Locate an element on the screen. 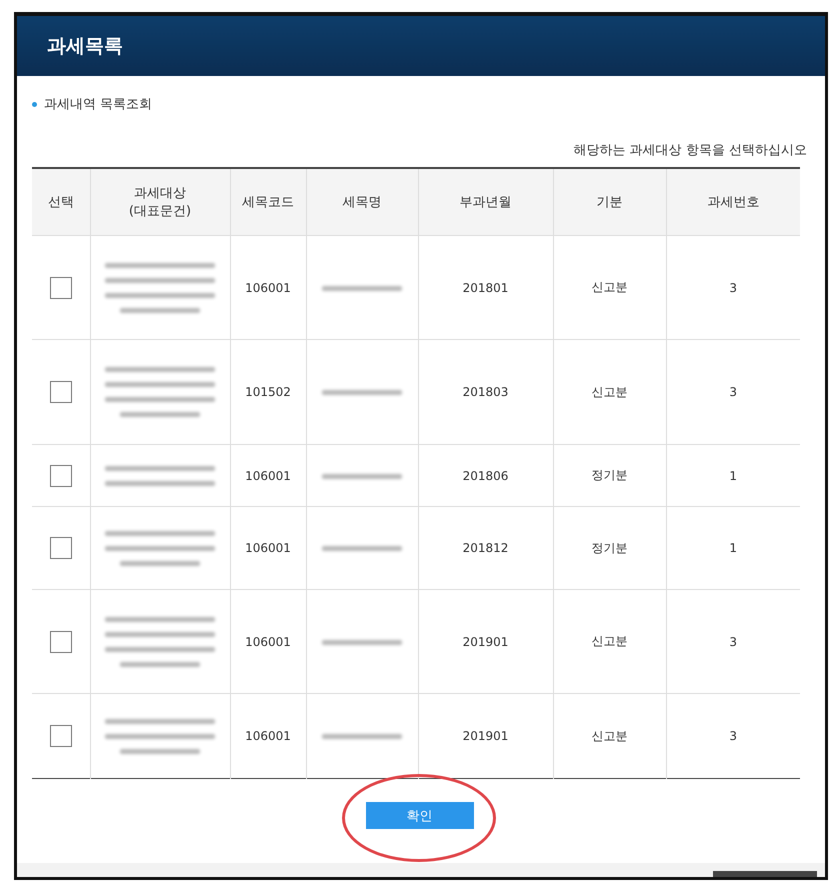 This screenshot has width=840, height=890. column-header: 세목명 is located at coordinates (362, 202).